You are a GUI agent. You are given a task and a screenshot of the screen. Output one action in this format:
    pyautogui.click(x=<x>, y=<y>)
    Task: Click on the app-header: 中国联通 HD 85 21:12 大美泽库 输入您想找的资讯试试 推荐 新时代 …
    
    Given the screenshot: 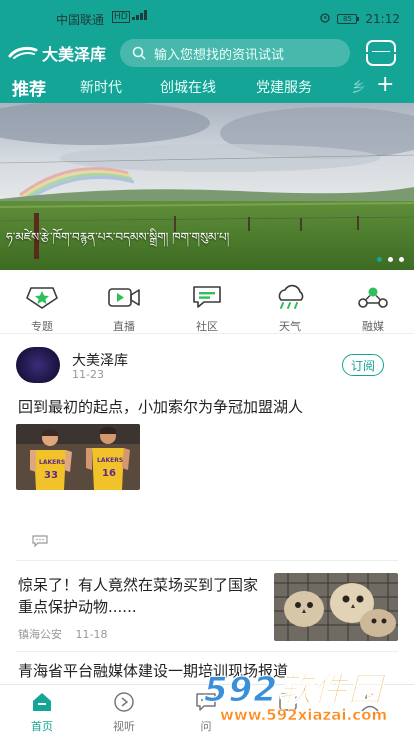 What is the action you would take?
    pyautogui.click(x=207, y=53)
    